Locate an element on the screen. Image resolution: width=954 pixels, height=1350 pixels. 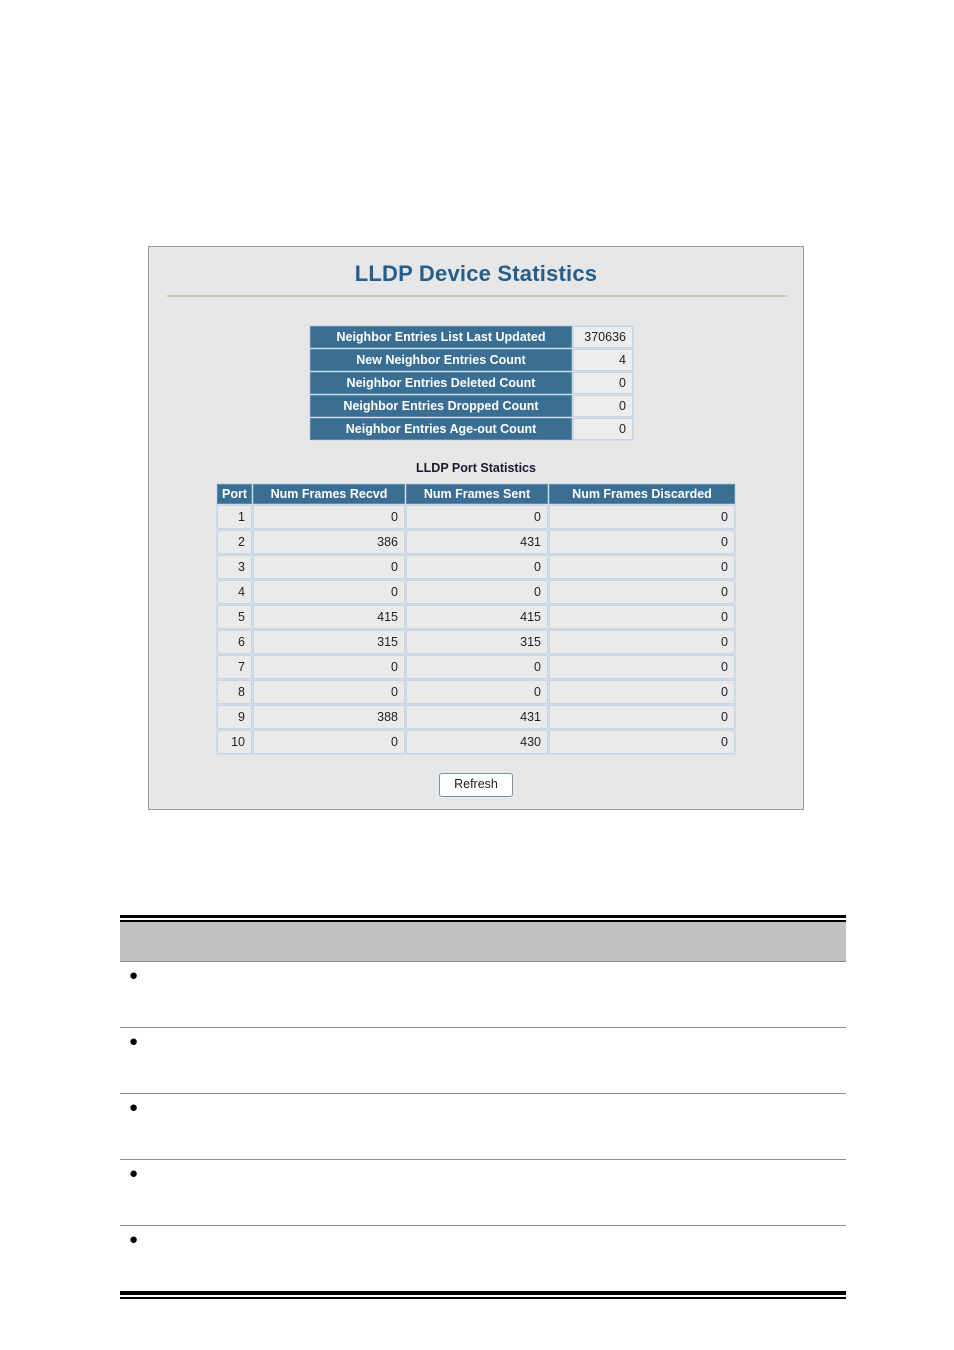
column-header-frames-sent: Num Frames Sent is located at coordinates (477, 494).